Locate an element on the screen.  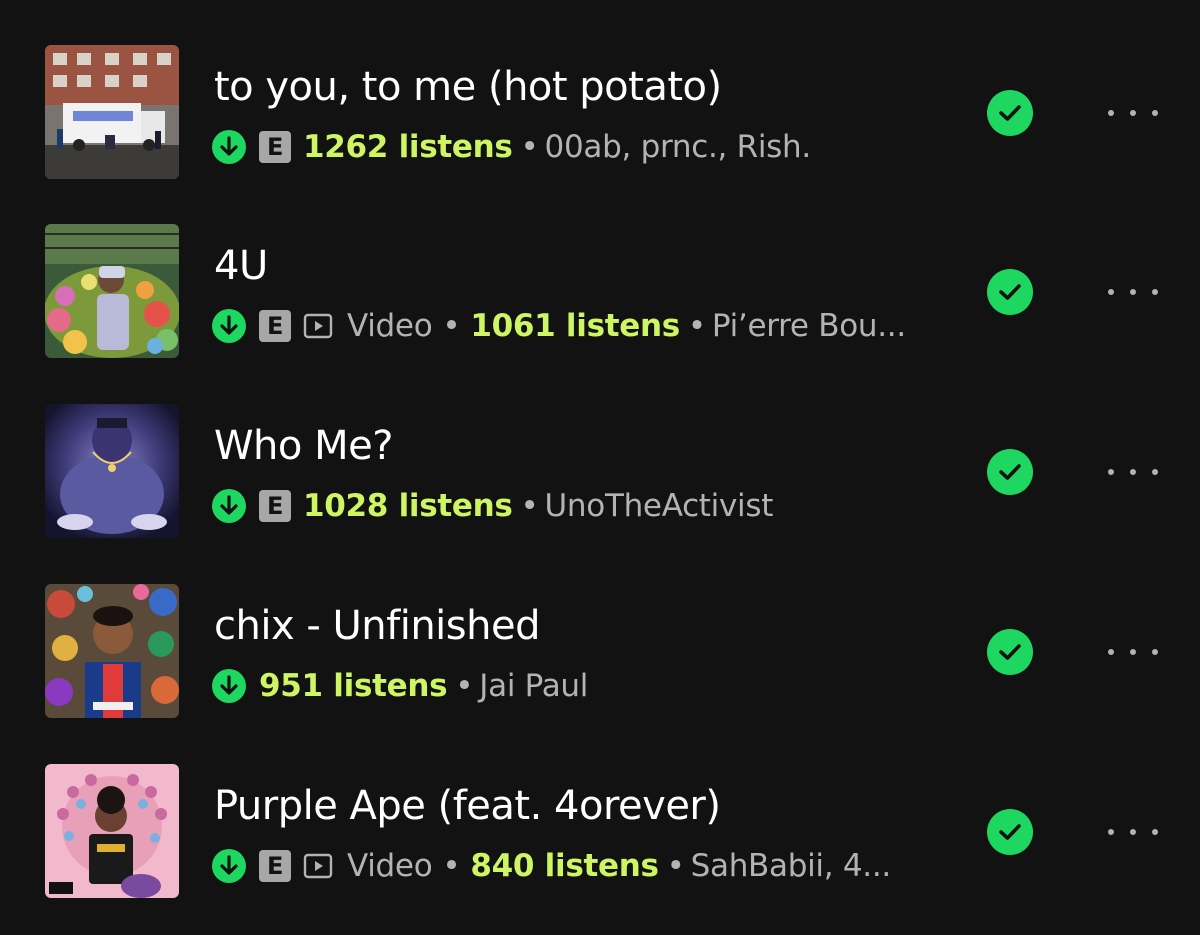
track-meta: E 1262 listens • 00ab, prnc., Rish. is located at coordinates (511, 147).